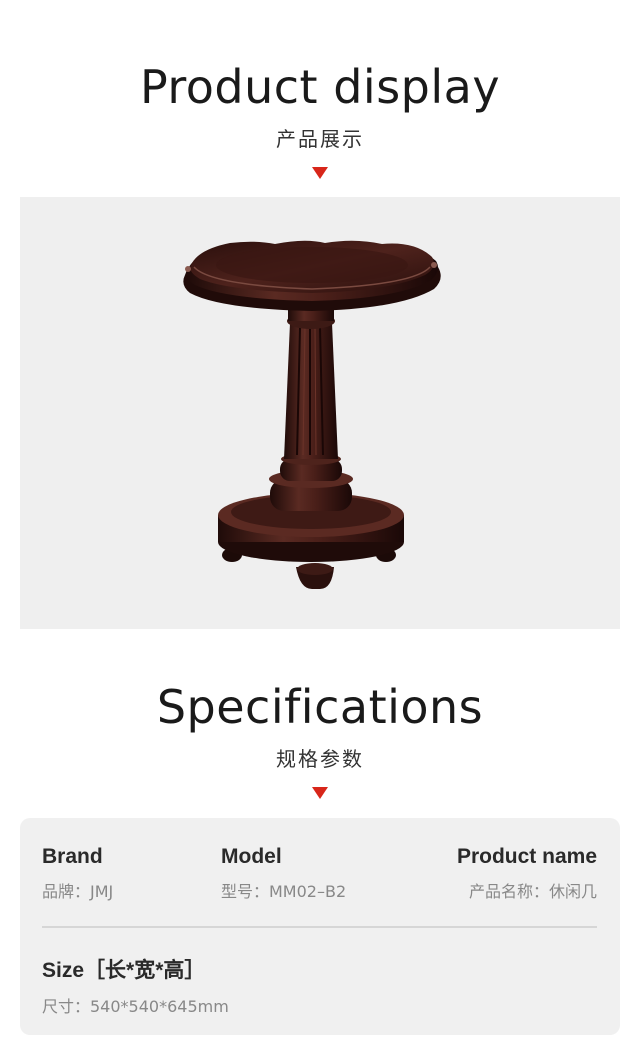 Image resolution: width=640 pixels, height=1061 pixels. What do you see at coordinates (77, 873) in the screenshot?
I see `spec-brand: Brand 品牌：JMJ` at bounding box center [77, 873].